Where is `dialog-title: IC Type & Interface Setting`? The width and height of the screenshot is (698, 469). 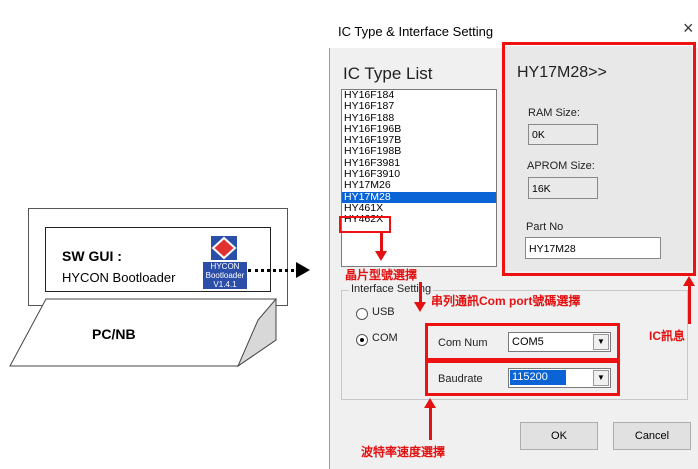
dialog-title: IC Type & Interface Setting is located at coordinates (416, 31).